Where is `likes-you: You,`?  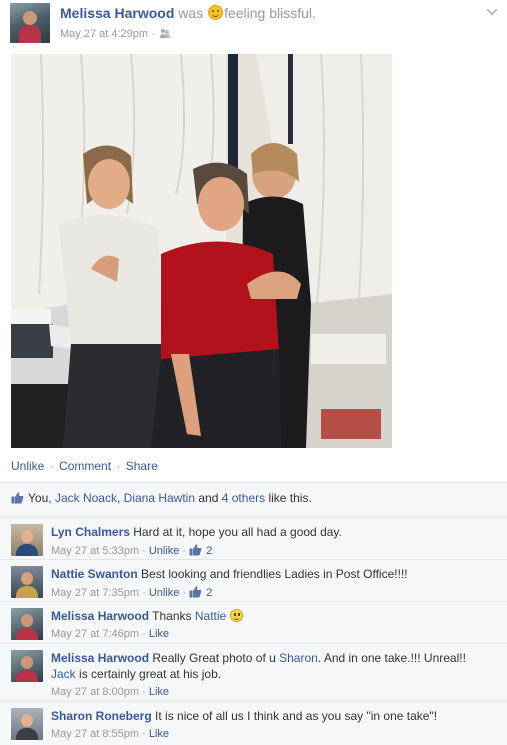 likes-you: You, is located at coordinates (40, 498).